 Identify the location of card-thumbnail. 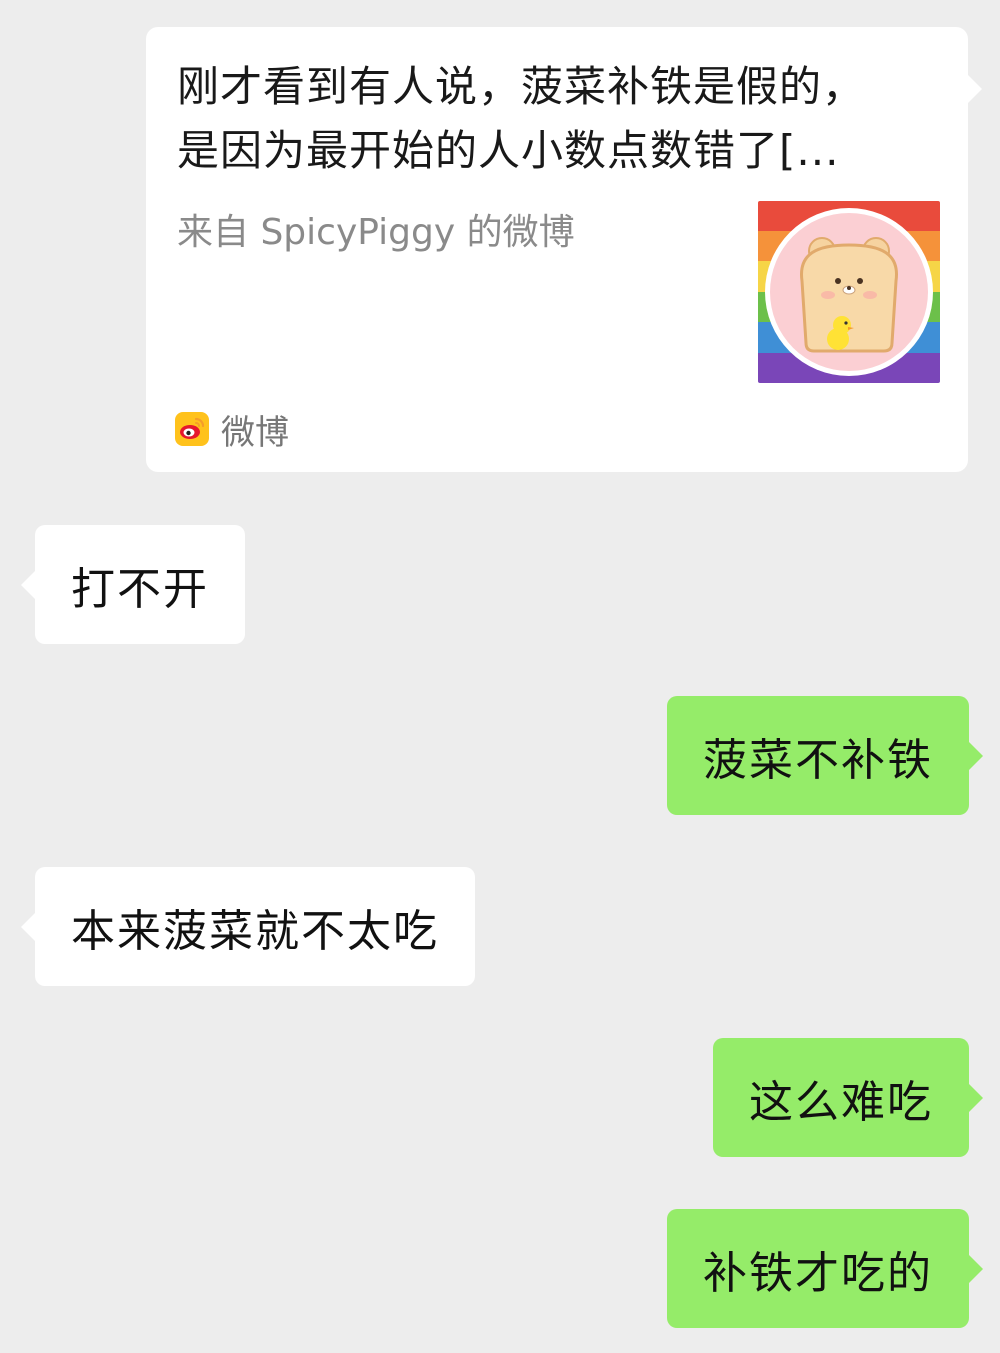
(849, 292).